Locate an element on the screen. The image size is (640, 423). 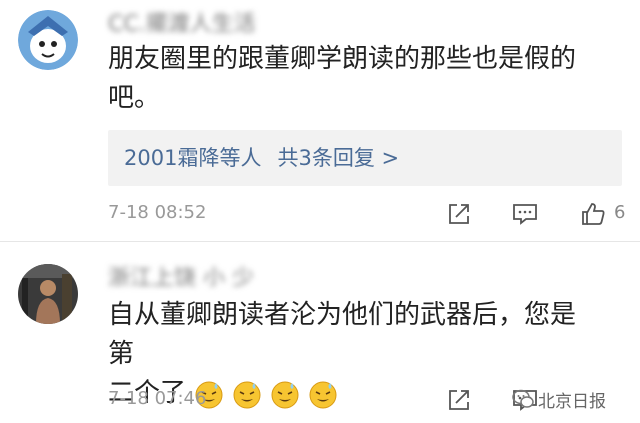
timestamp: 7-18 07:46 is located at coordinates (157, 398).